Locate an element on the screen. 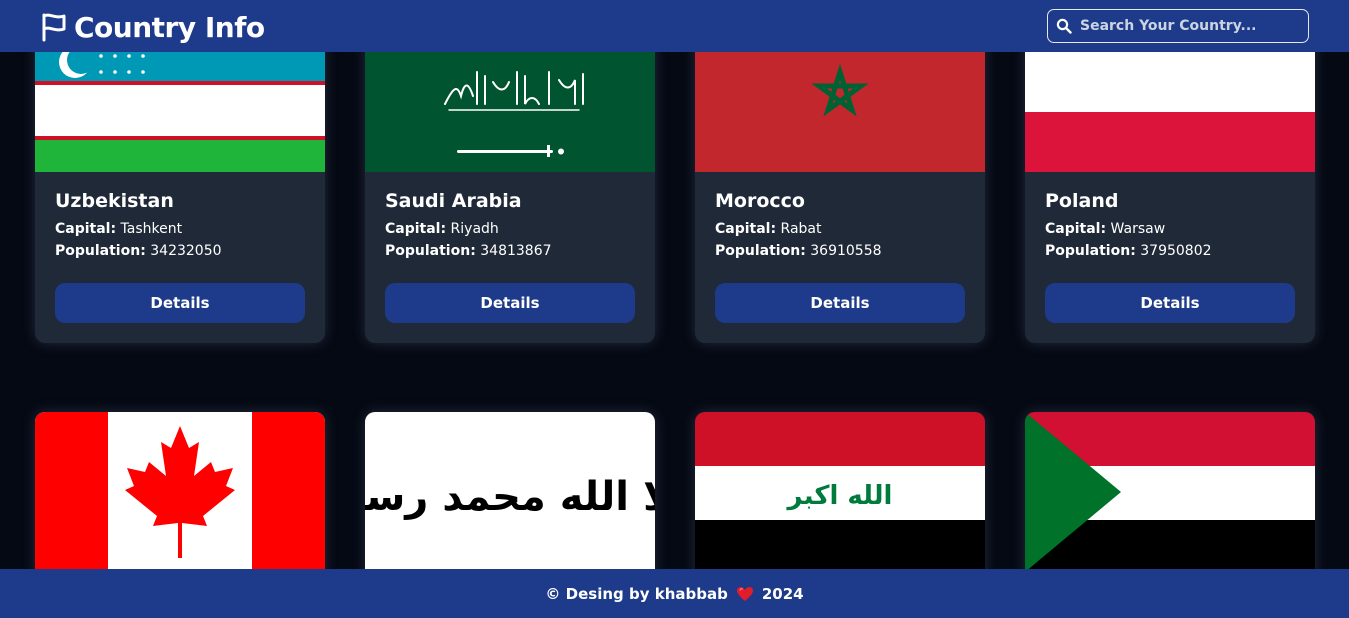  footer: © Desing by khabbab 2024 is located at coordinates (674, 593).